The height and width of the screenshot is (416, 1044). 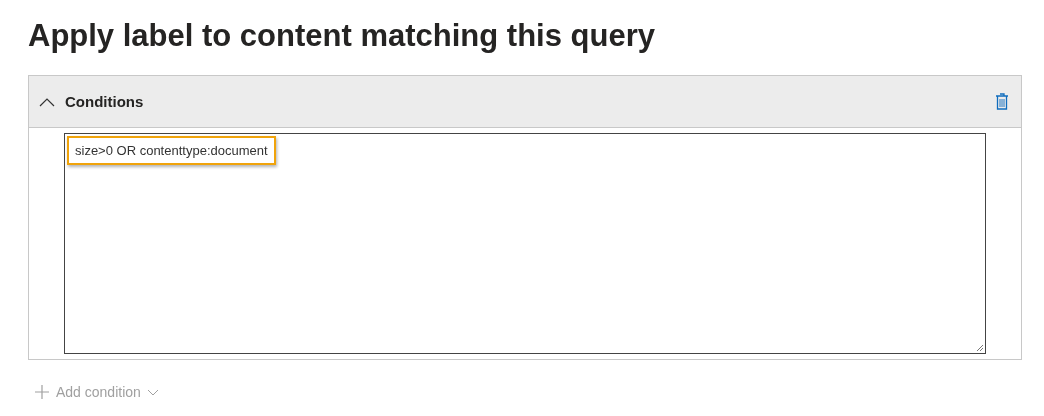 I want to click on page-title: Apply label to content matching this query, so click(x=342, y=36).